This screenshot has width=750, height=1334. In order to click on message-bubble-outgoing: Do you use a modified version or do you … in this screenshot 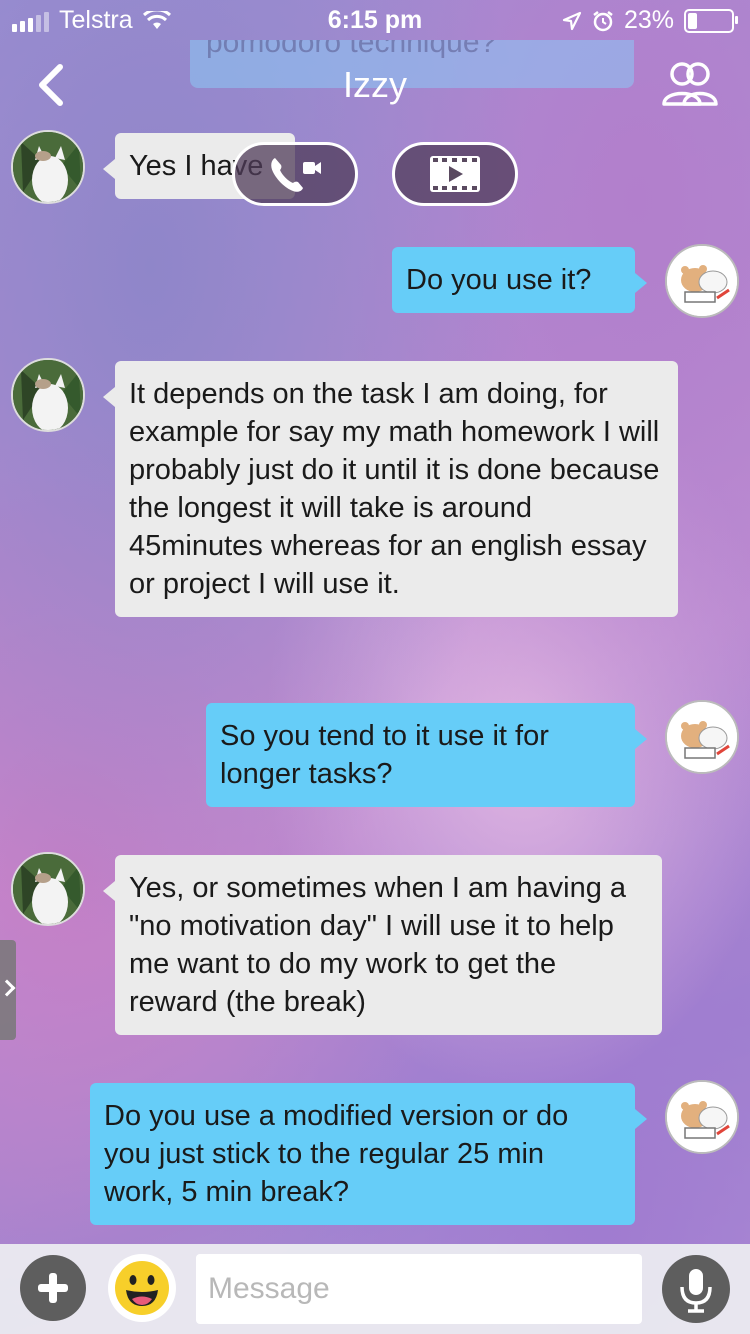, I will do `click(368, 1154)`.